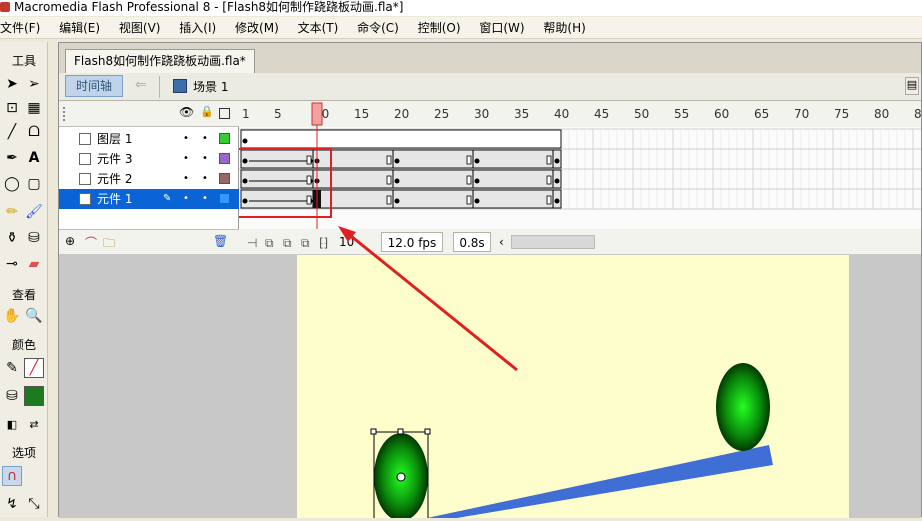 The image size is (922, 521). What do you see at coordinates (66, 114) in the screenshot?
I see `grip-handle` at bounding box center [66, 114].